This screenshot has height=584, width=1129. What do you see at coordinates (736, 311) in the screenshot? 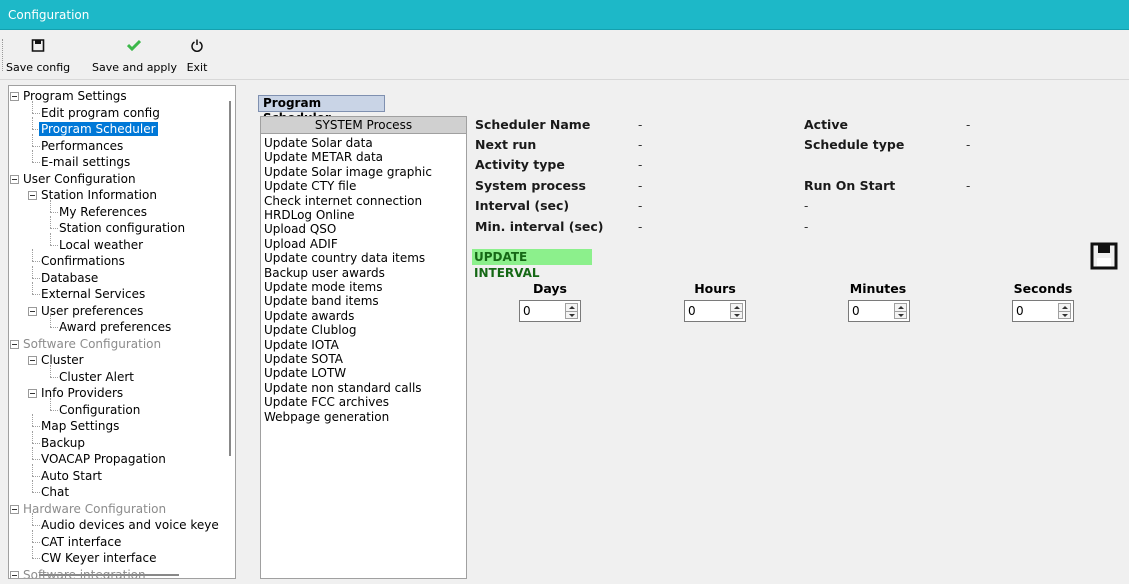
I see `hours-spin-buttons` at bounding box center [736, 311].